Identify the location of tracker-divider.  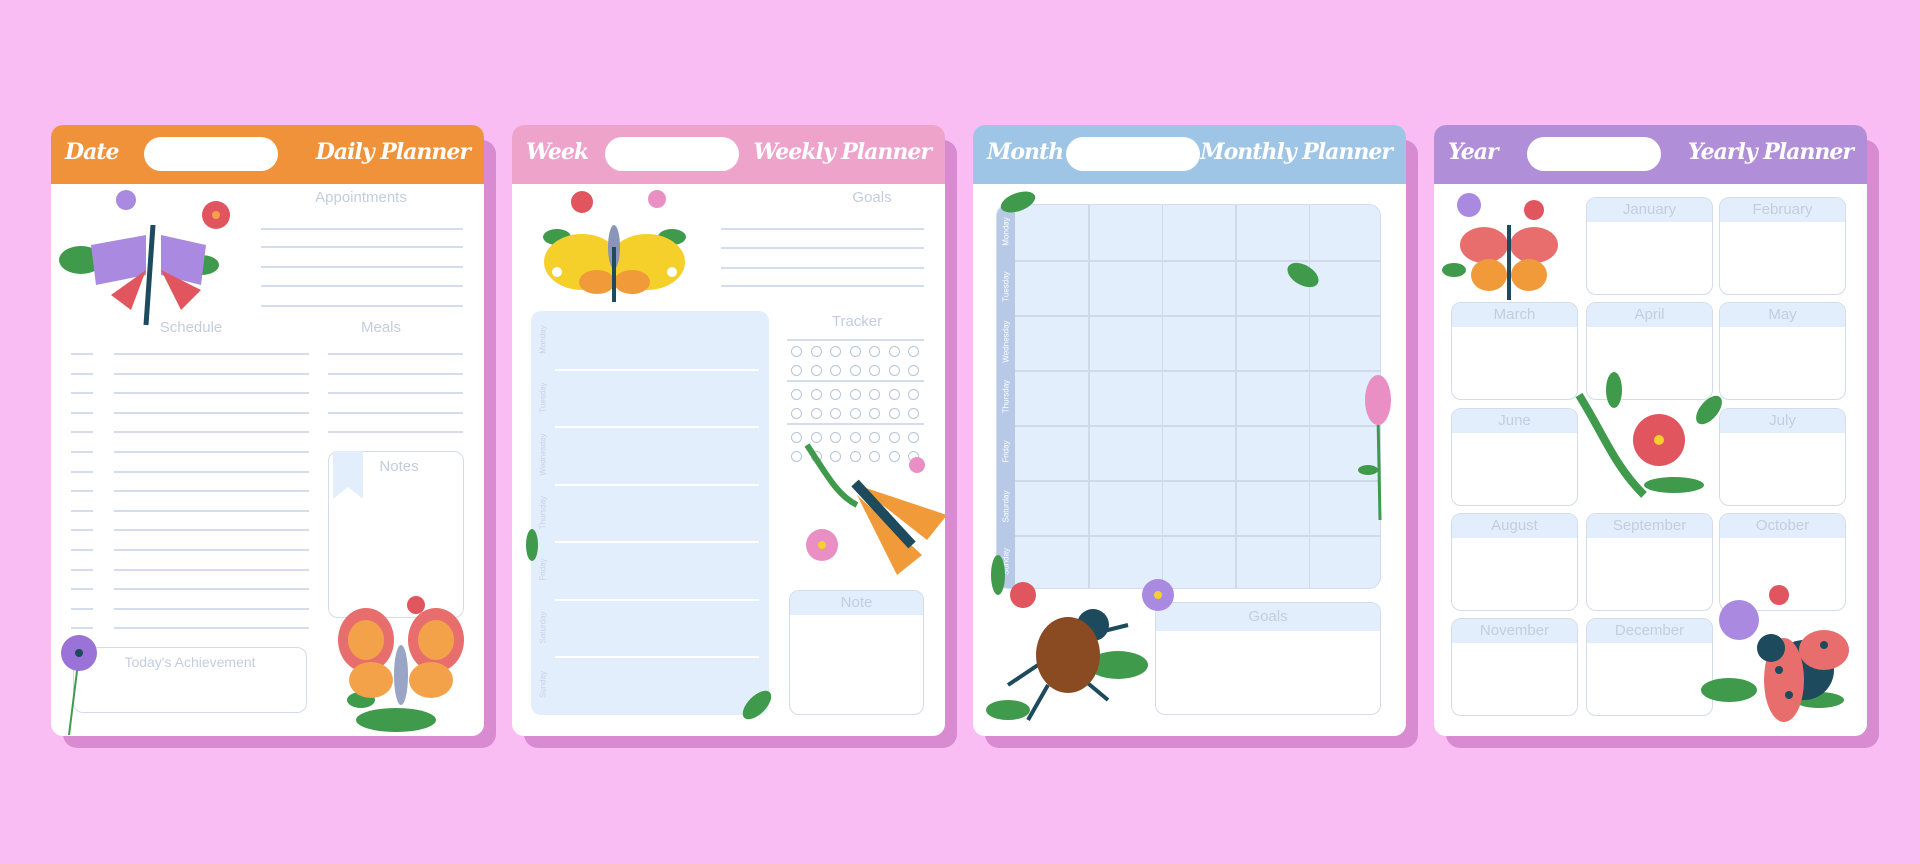
(855, 381).